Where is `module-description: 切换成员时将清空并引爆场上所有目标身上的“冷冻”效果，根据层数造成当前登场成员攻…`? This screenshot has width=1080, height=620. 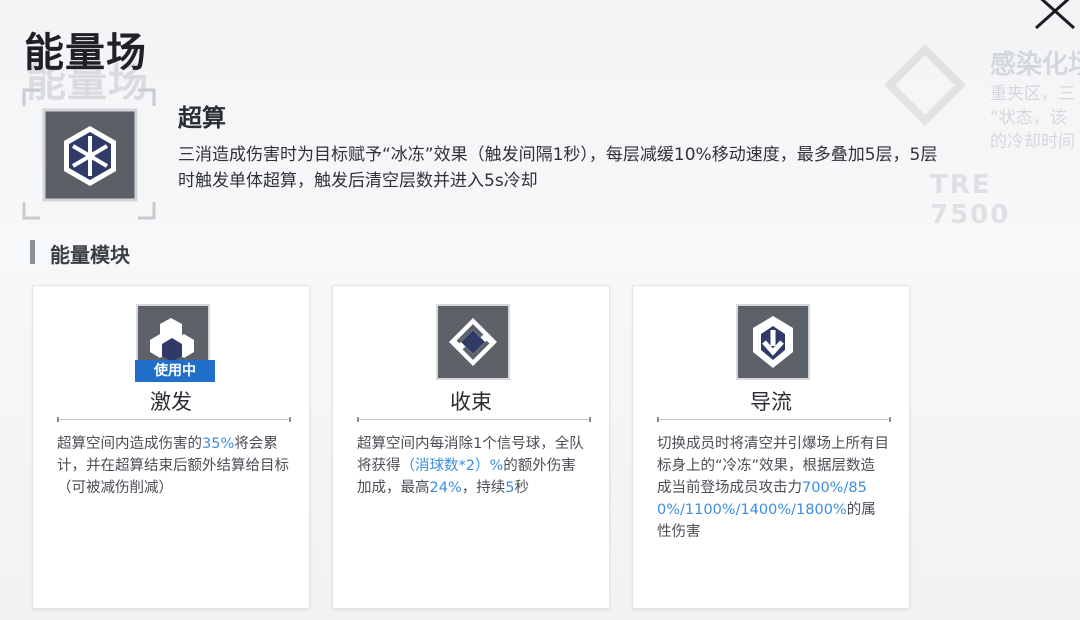 module-description: 切换成员时将清空并引爆场上所有目标身上的“冷冻”效果，根据层数造成当前登场成员攻… is located at coordinates (773, 488).